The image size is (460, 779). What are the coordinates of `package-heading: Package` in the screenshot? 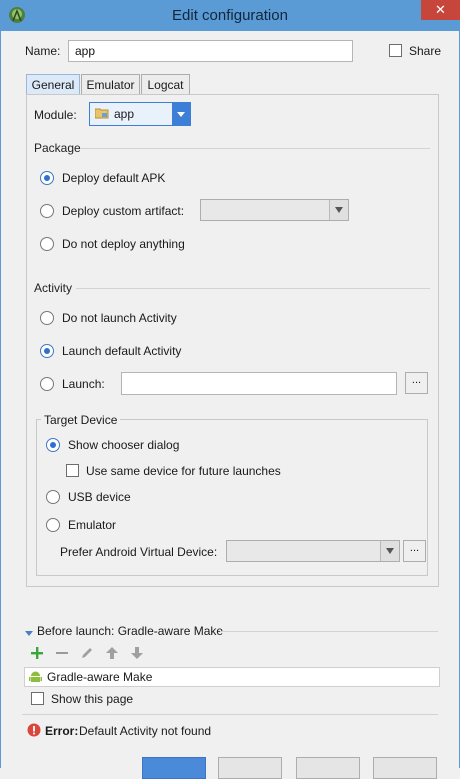 It's located at (57, 148).